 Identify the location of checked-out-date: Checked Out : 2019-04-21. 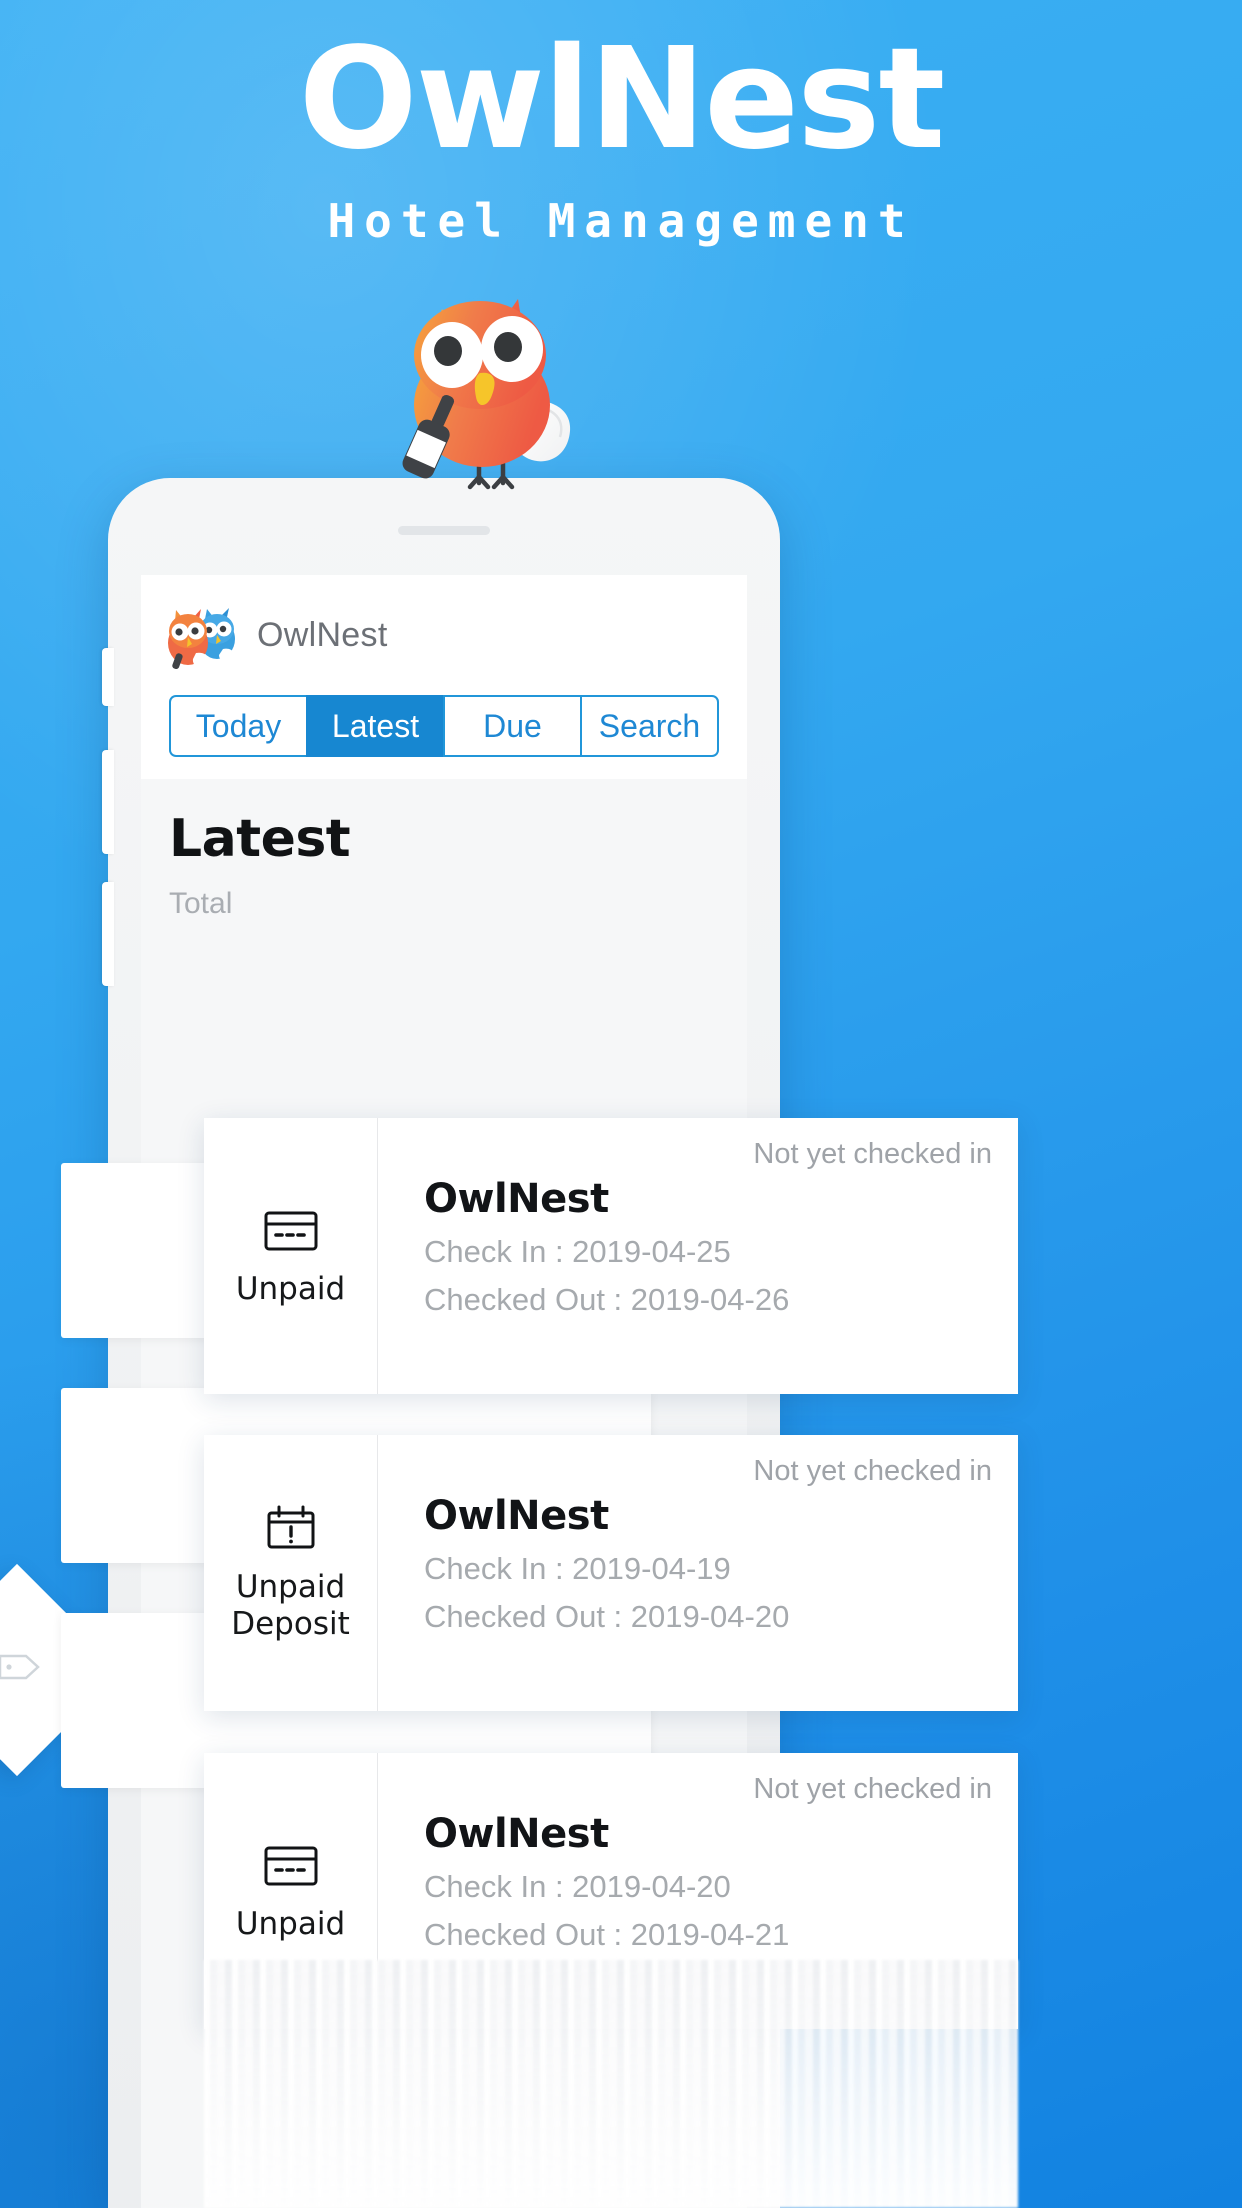
(607, 1934).